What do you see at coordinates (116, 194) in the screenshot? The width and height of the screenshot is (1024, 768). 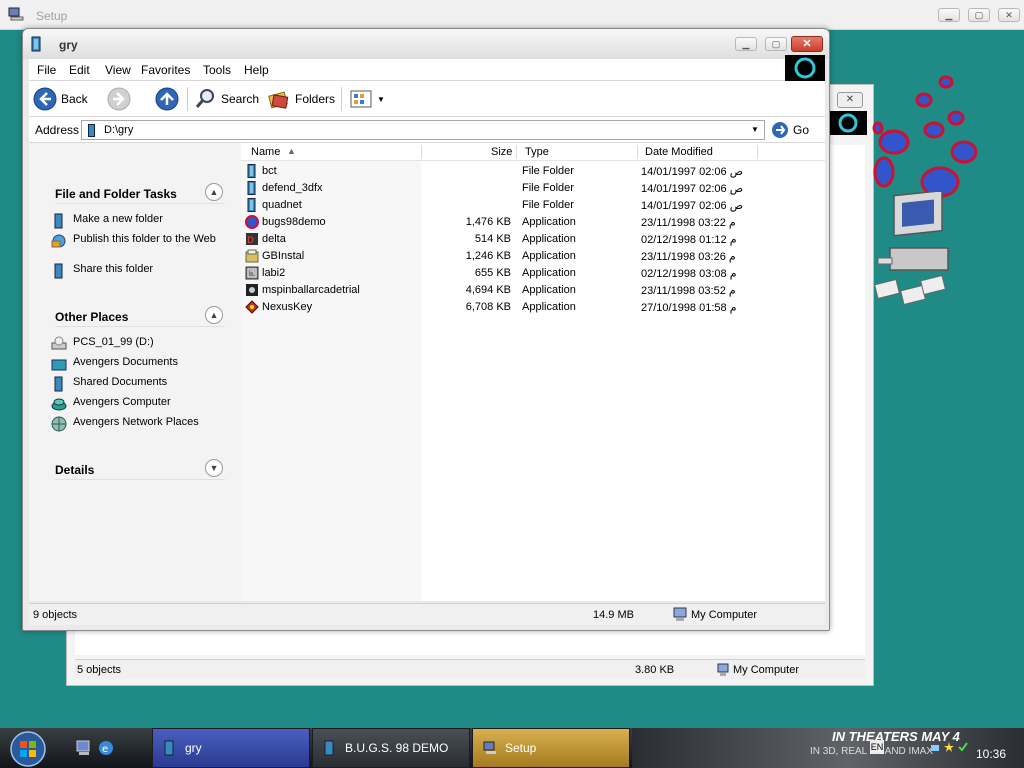 I see `file-folder-tasks-title: File and Folder Tasks` at bounding box center [116, 194].